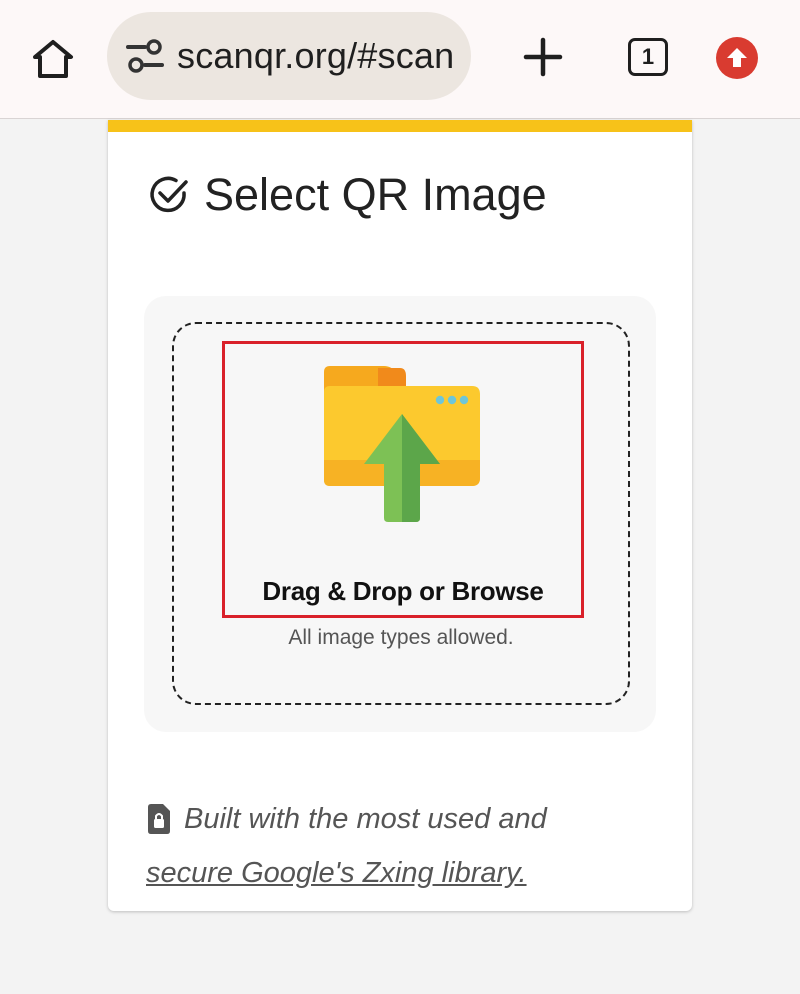  I want to click on card-accent-bar, so click(400, 126).